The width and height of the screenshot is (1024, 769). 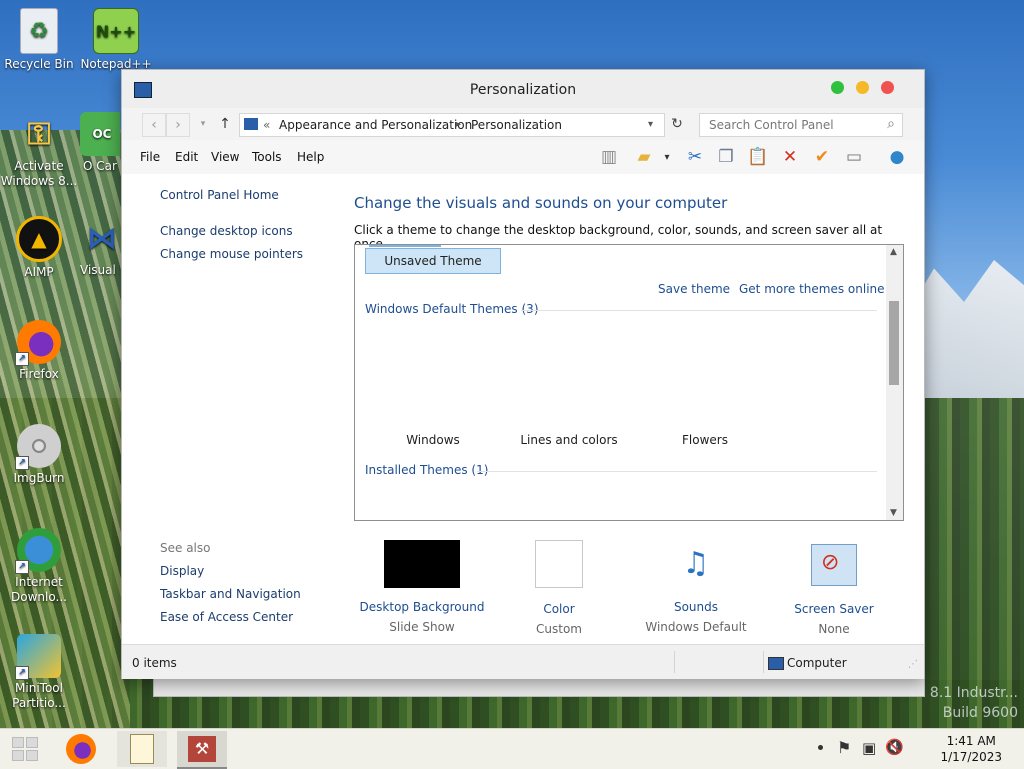 What do you see at coordinates (39, 374) in the screenshot?
I see `desktop-icon-label: Firefox` at bounding box center [39, 374].